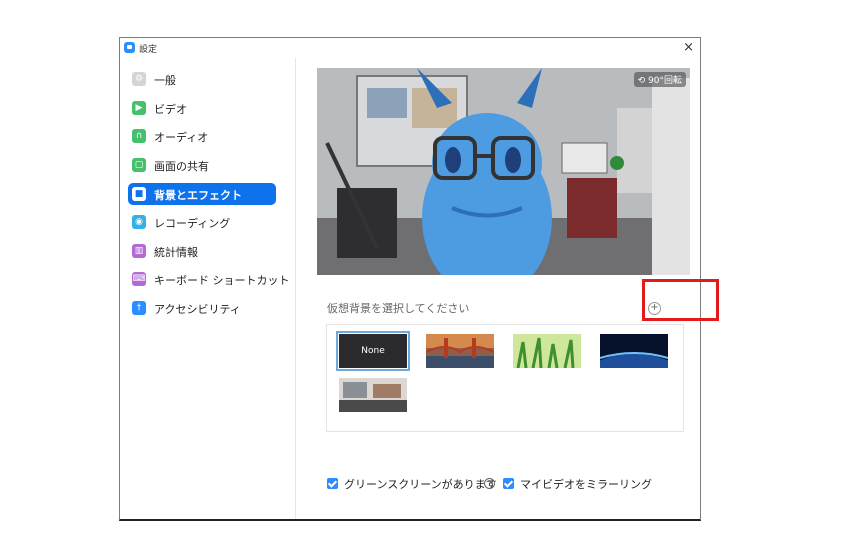 This screenshot has height=556, width=849. I want to click on background-thumbnail-office, so click(373, 395).